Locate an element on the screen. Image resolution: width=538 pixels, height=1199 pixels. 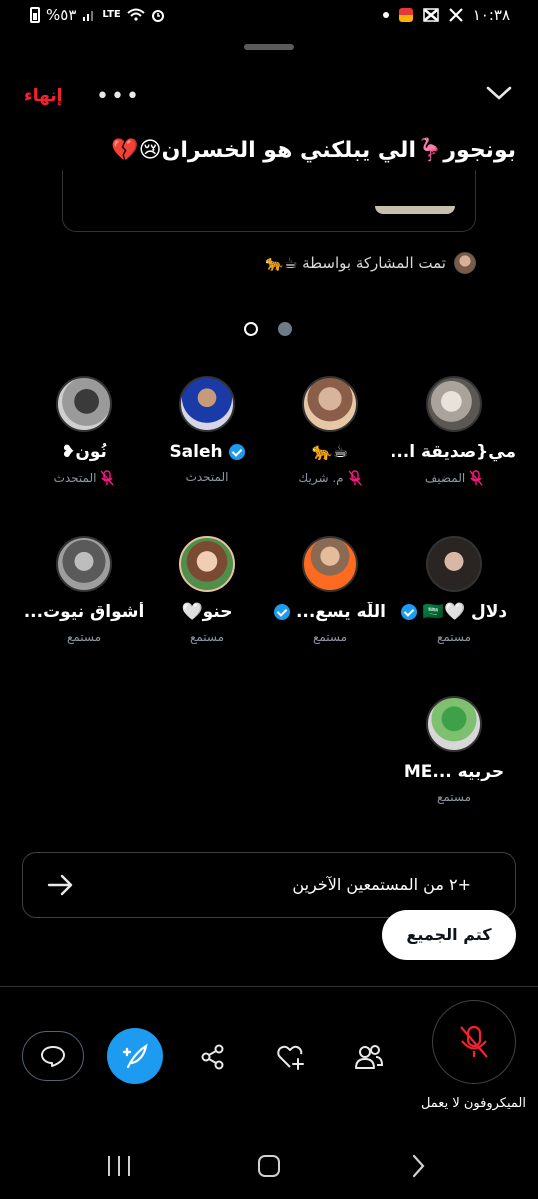
participant-name: ☕🐆 is located at coordinates (330, 452).